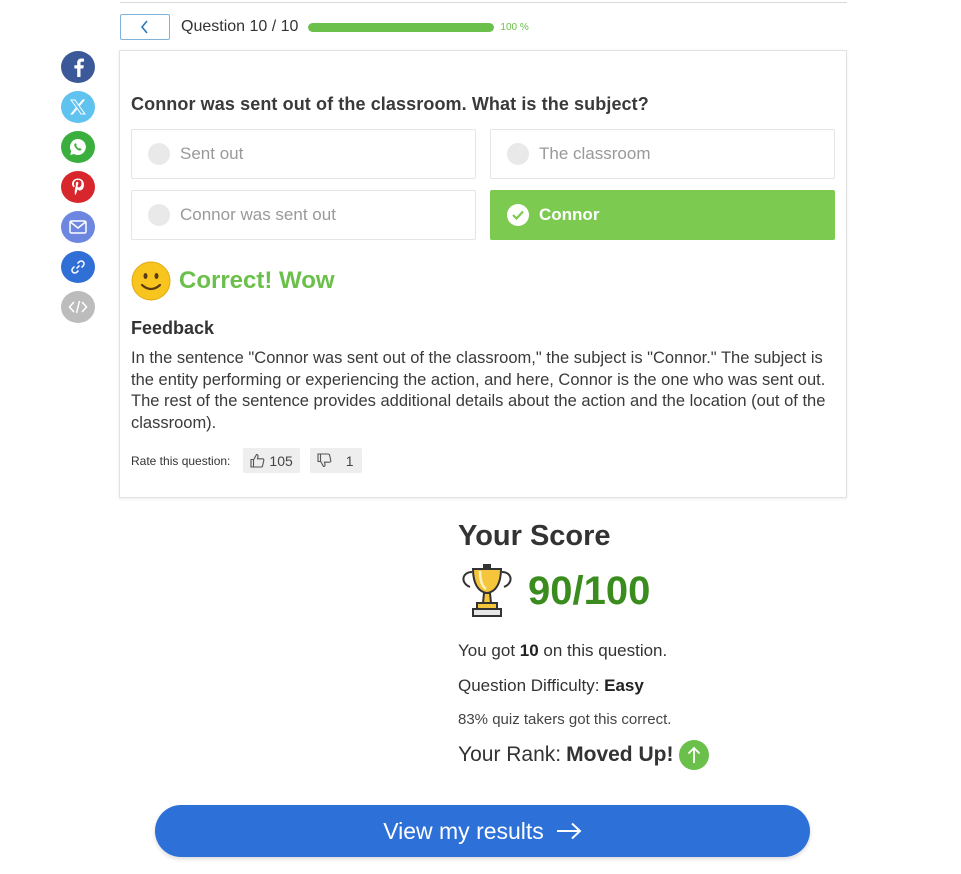 The height and width of the screenshot is (874, 961). I want to click on code-icon, so click(78, 307).